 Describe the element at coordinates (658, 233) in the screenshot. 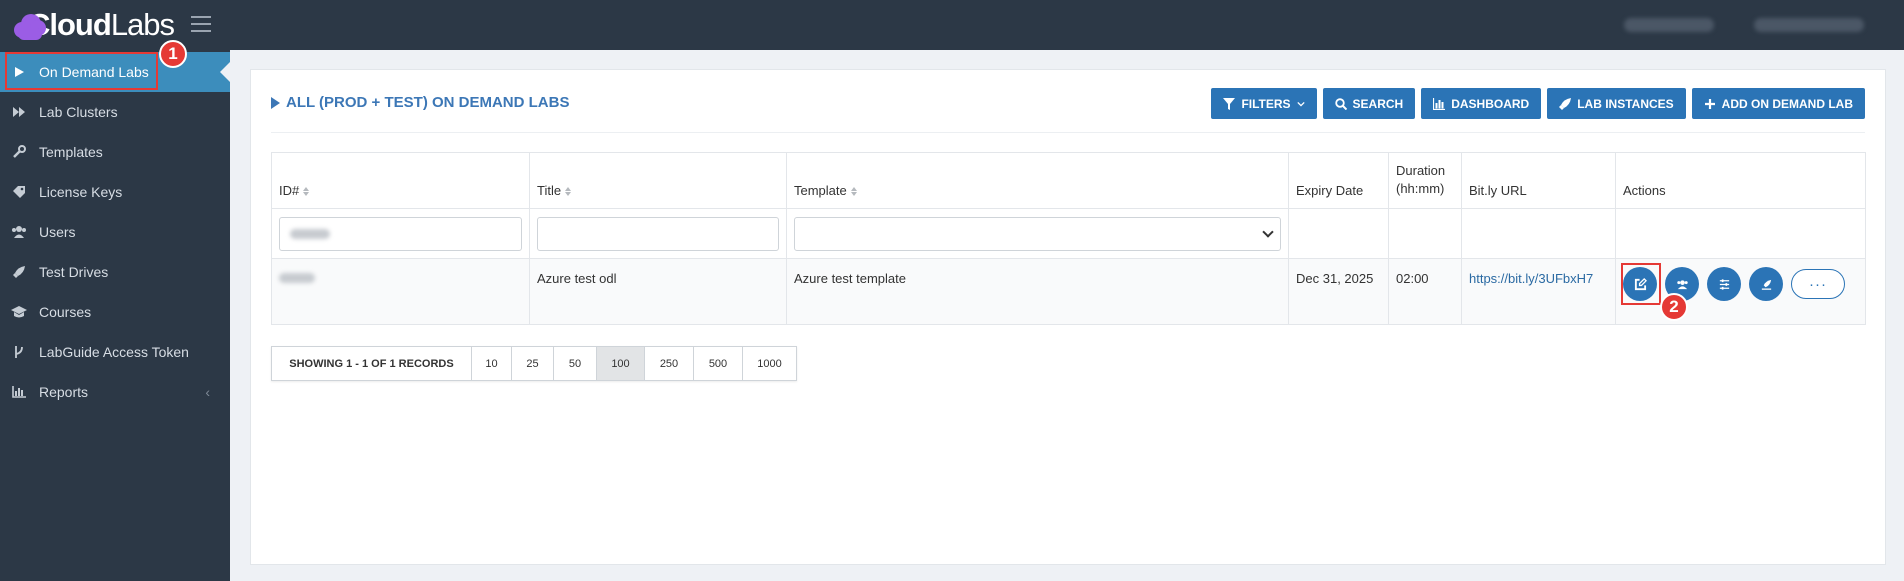

I see `title-filter-input` at that location.